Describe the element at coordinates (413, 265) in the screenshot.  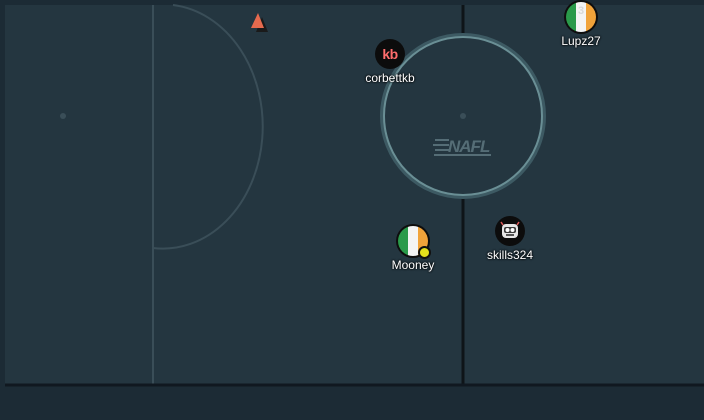
I see `player-name: Mooney` at that location.